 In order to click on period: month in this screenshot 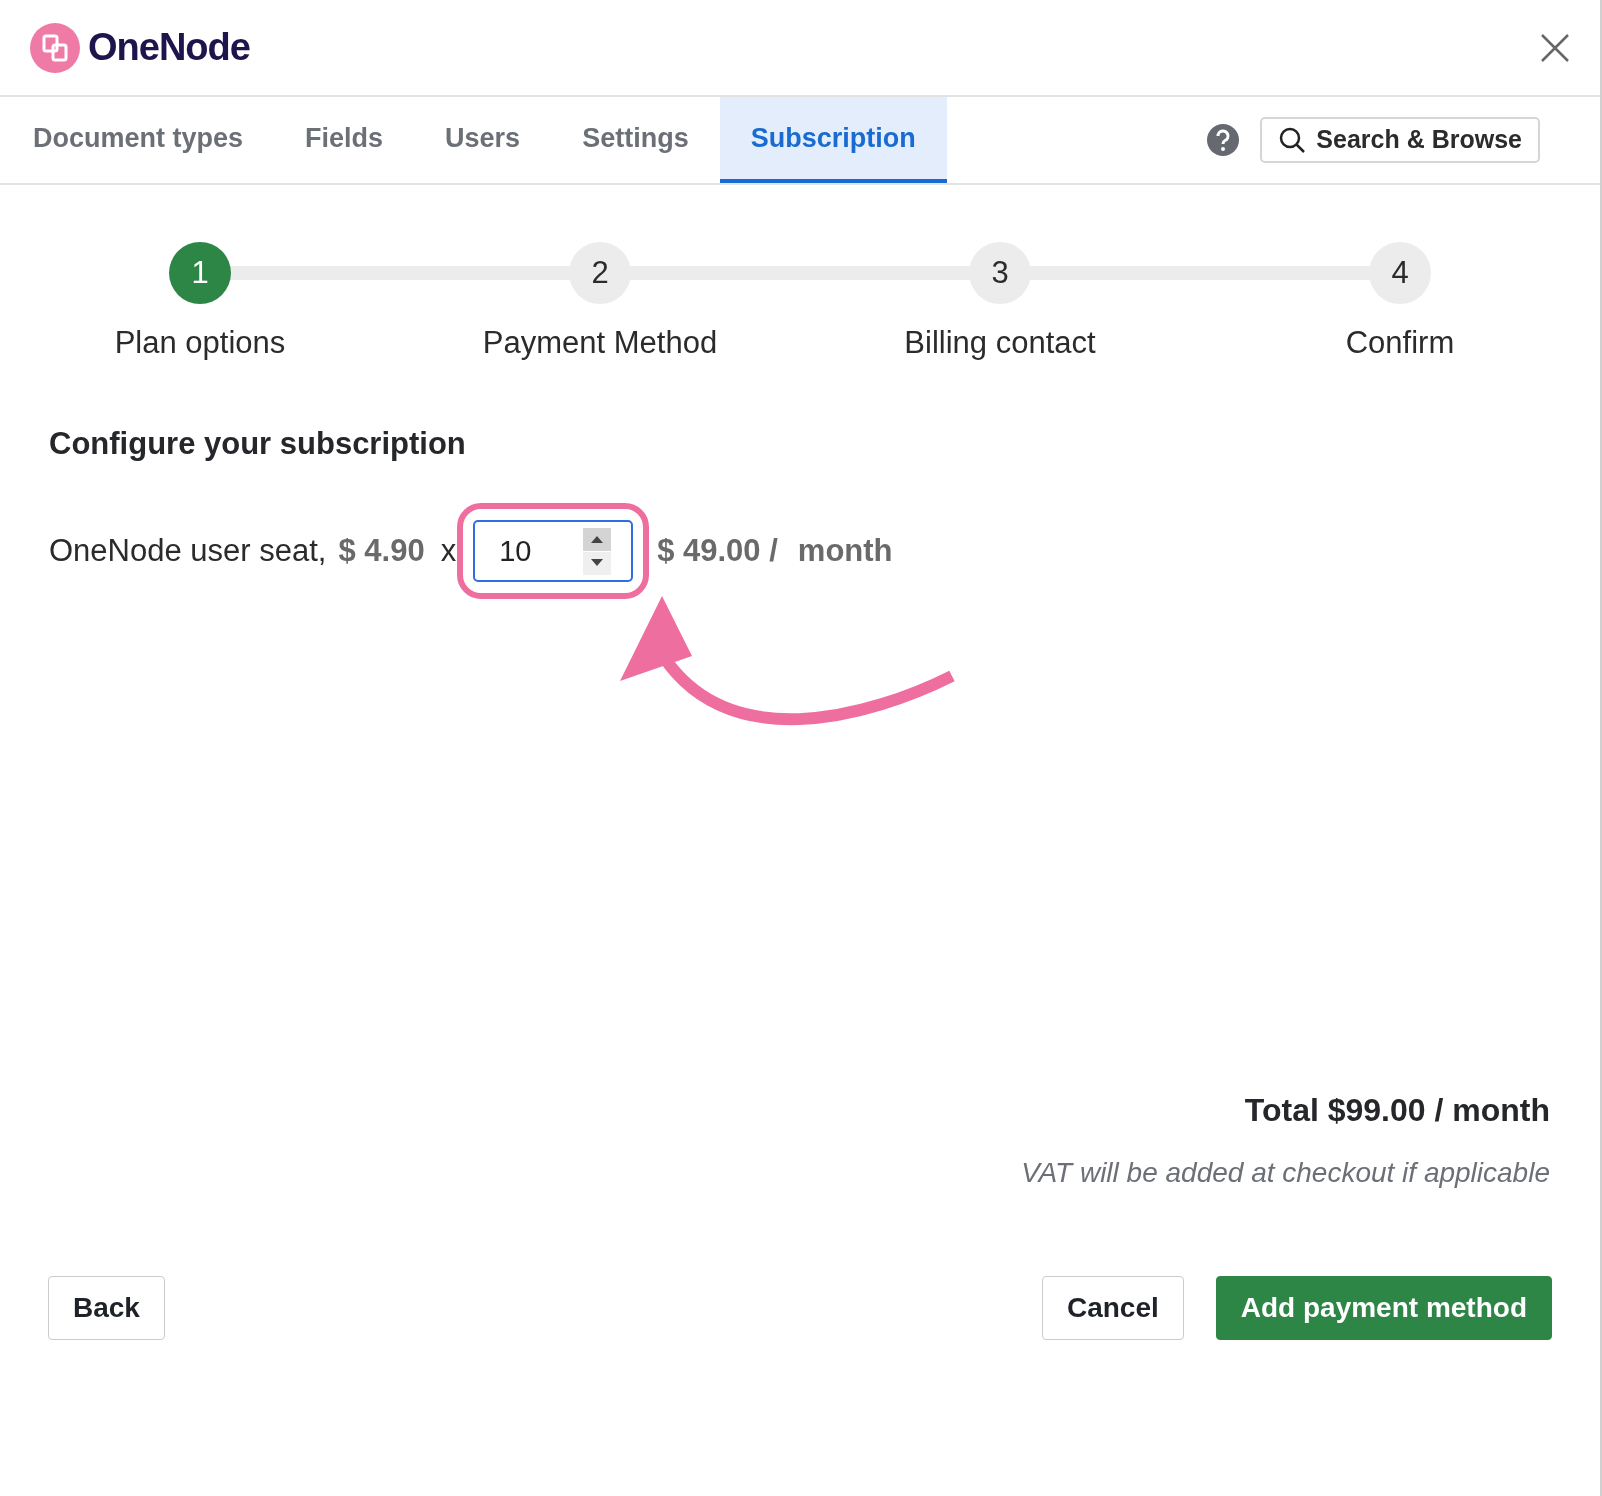, I will do `click(845, 550)`.